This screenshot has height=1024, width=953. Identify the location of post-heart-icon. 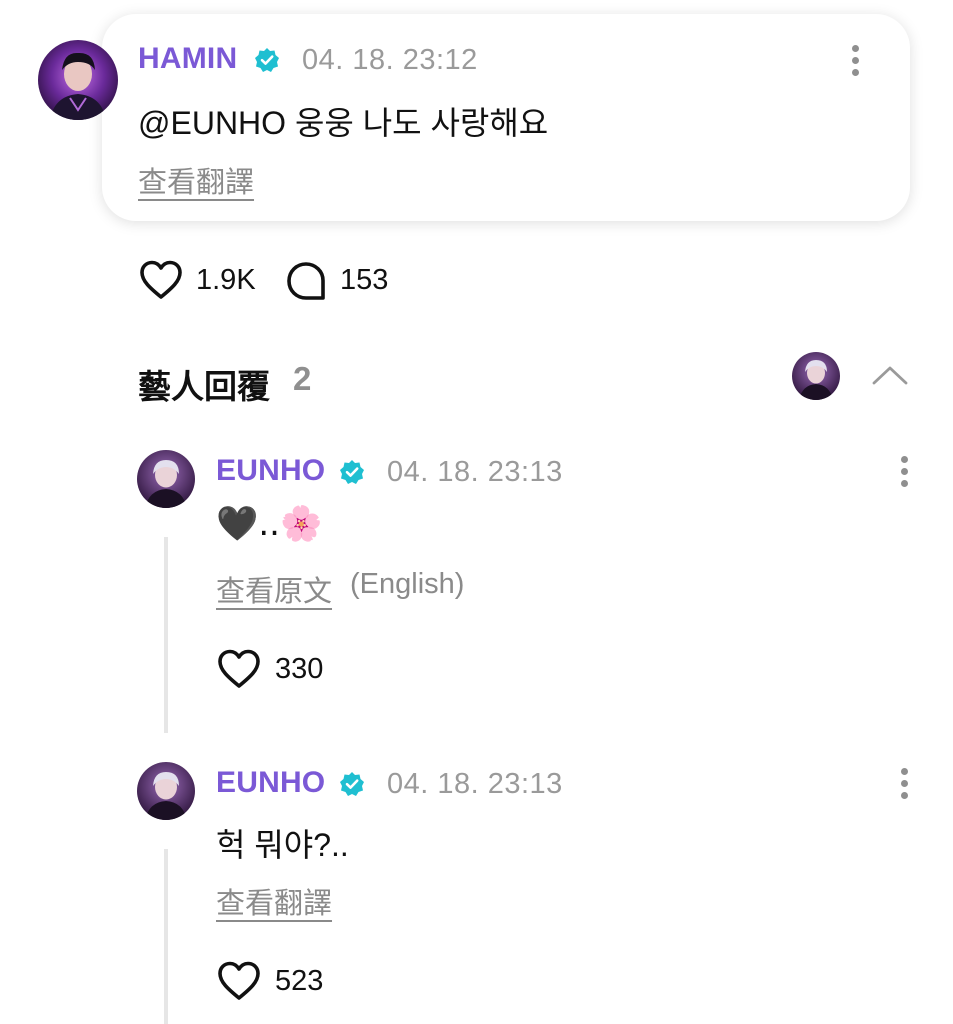
(161, 280).